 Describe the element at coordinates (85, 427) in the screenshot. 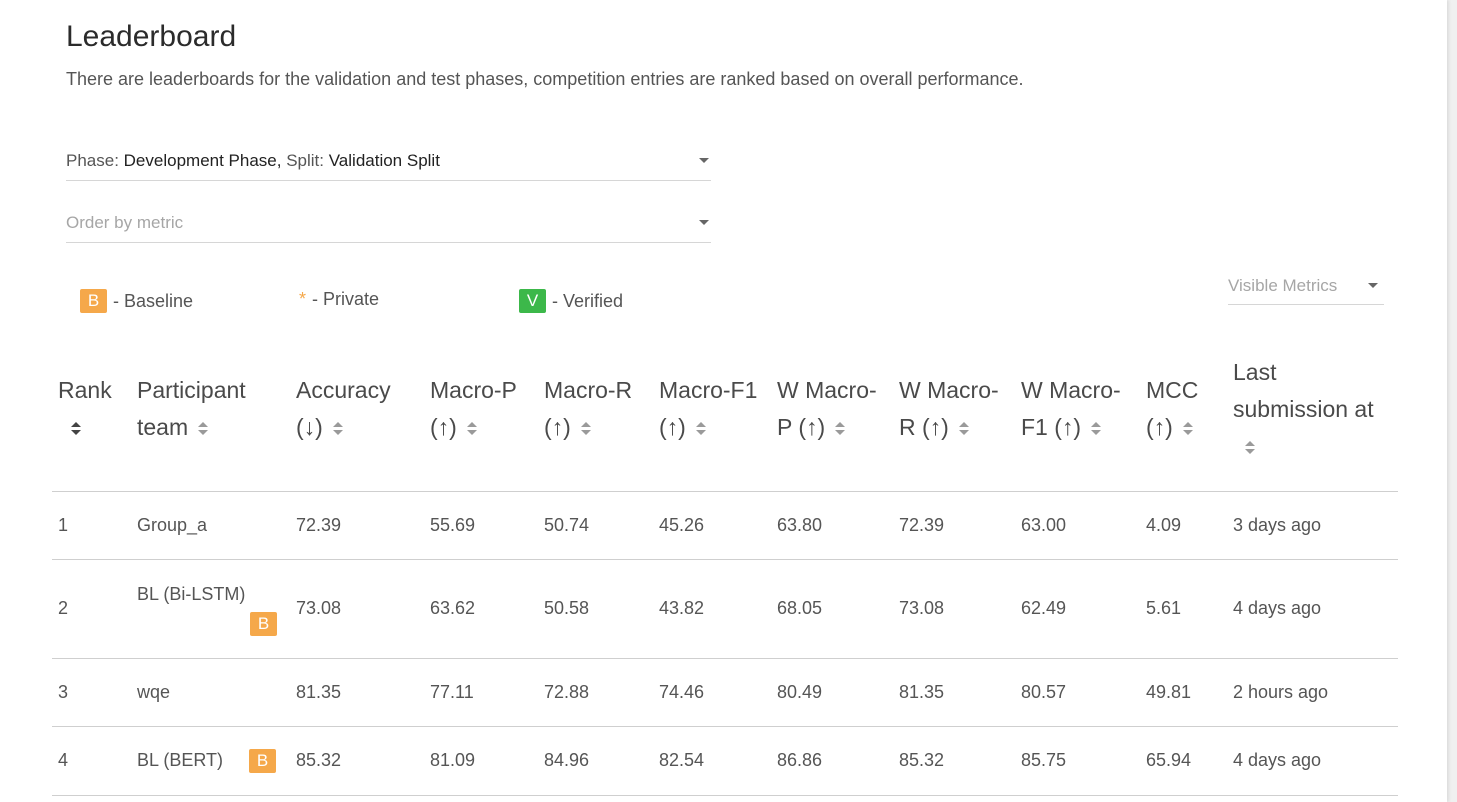

I see `header-label-line2` at that location.